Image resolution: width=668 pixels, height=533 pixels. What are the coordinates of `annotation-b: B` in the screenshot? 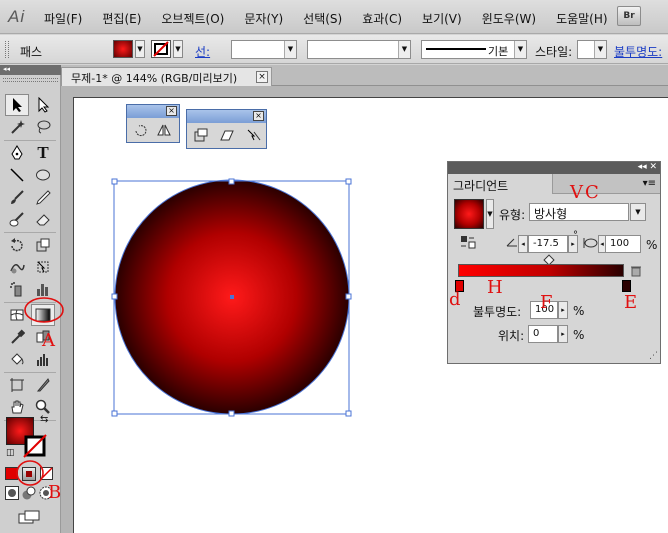 It's located at (55, 492).